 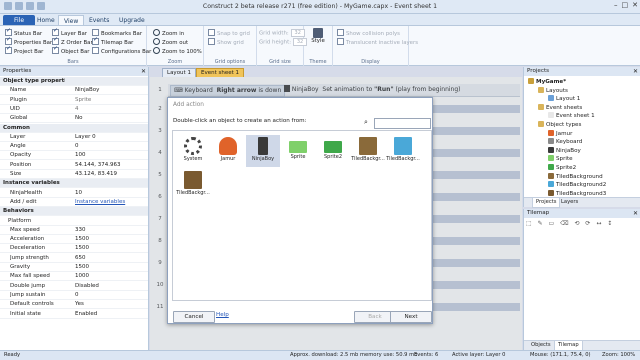 What do you see at coordinates (74, 91) in the screenshot?
I see `property-row: Name NinjaBoy` at bounding box center [74, 91].